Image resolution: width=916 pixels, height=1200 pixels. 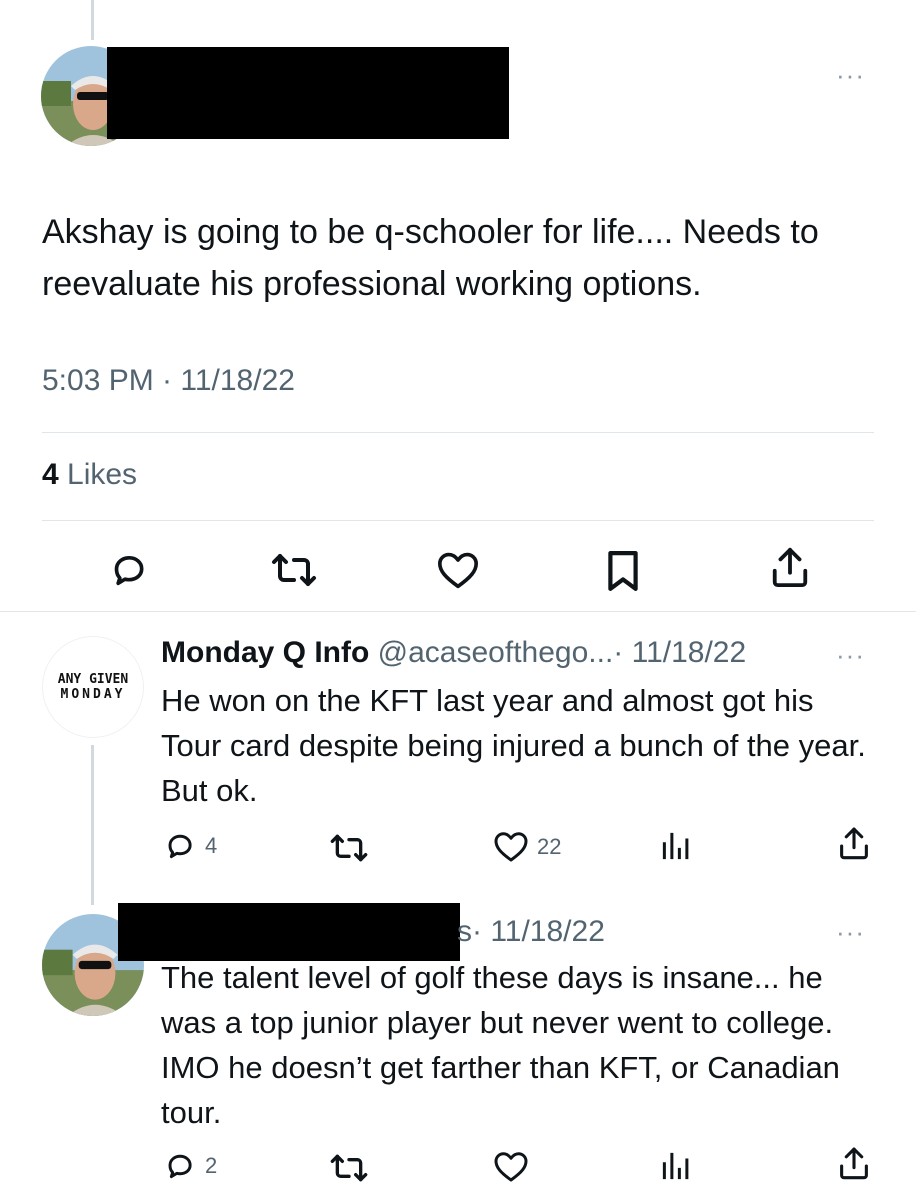 I want to click on reply-header: s· 11/18/22, so click(x=531, y=932).